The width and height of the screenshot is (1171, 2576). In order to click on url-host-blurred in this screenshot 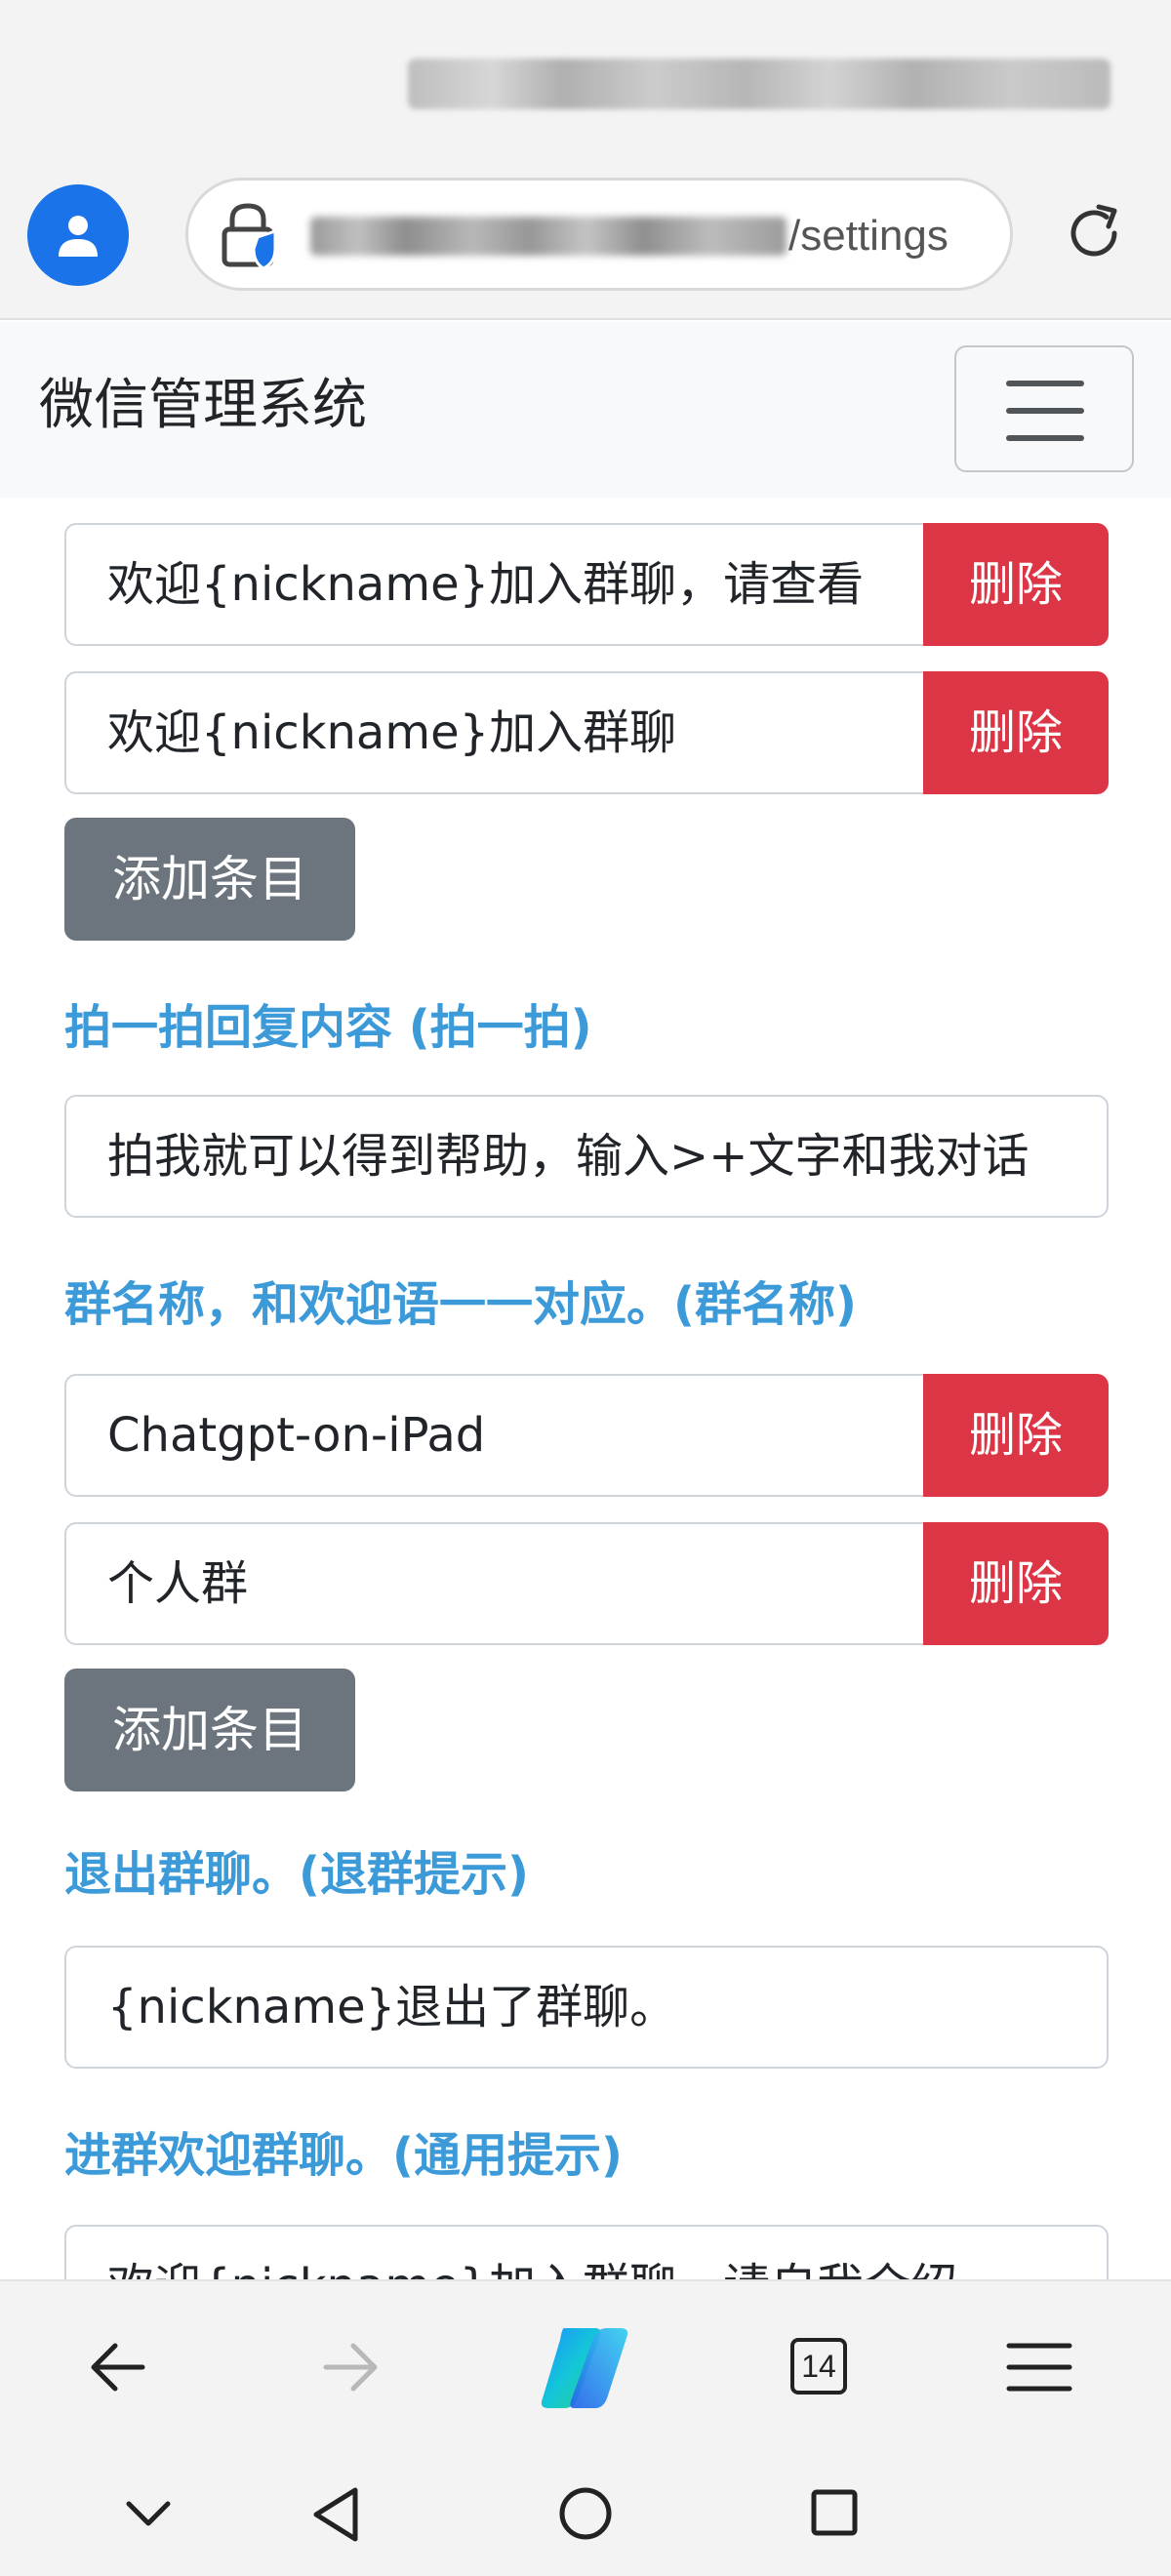, I will do `click(548, 236)`.